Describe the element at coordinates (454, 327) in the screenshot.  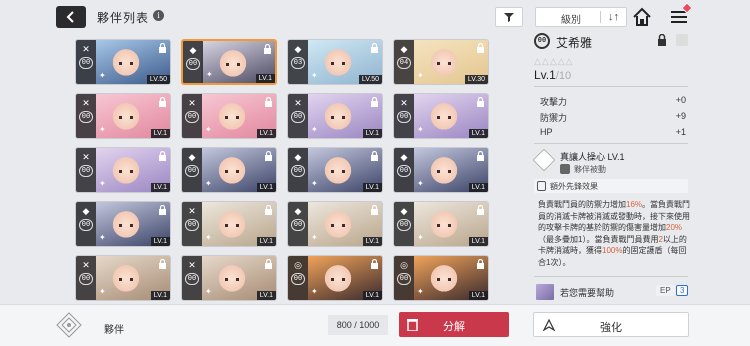
I see `dismantle-label: 分解` at that location.